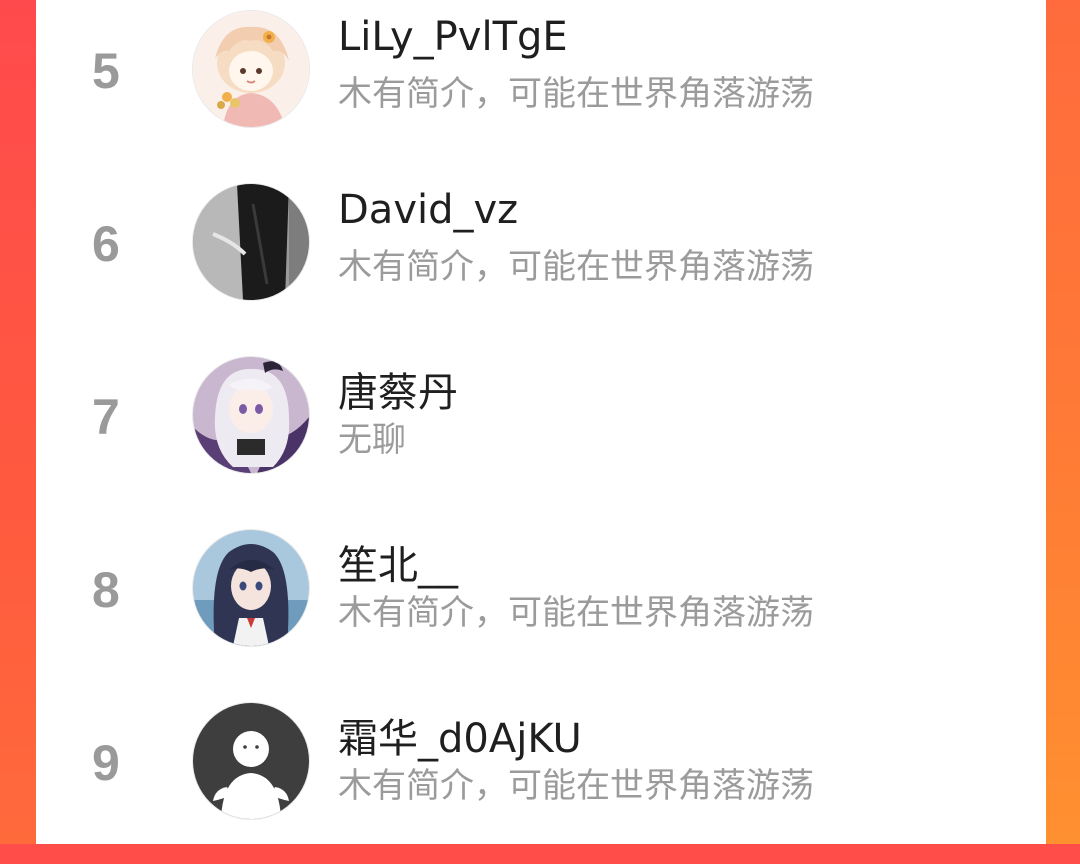 This screenshot has width=1080, height=864. What do you see at coordinates (106, 71) in the screenshot?
I see `rank-number: 5` at bounding box center [106, 71].